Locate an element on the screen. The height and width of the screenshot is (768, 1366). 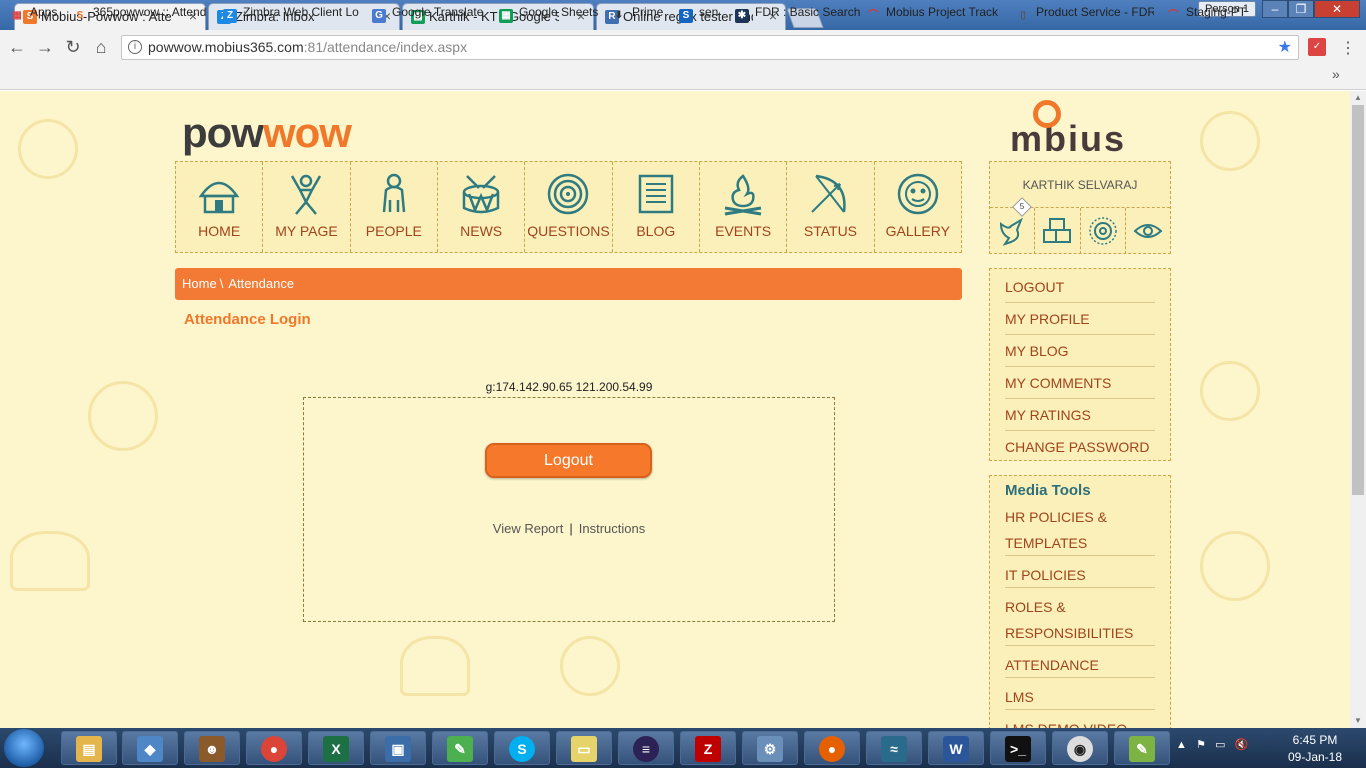
taskbar-clock: 6:45 PM 09-Jan-18 is located at coordinates (1315, 749).